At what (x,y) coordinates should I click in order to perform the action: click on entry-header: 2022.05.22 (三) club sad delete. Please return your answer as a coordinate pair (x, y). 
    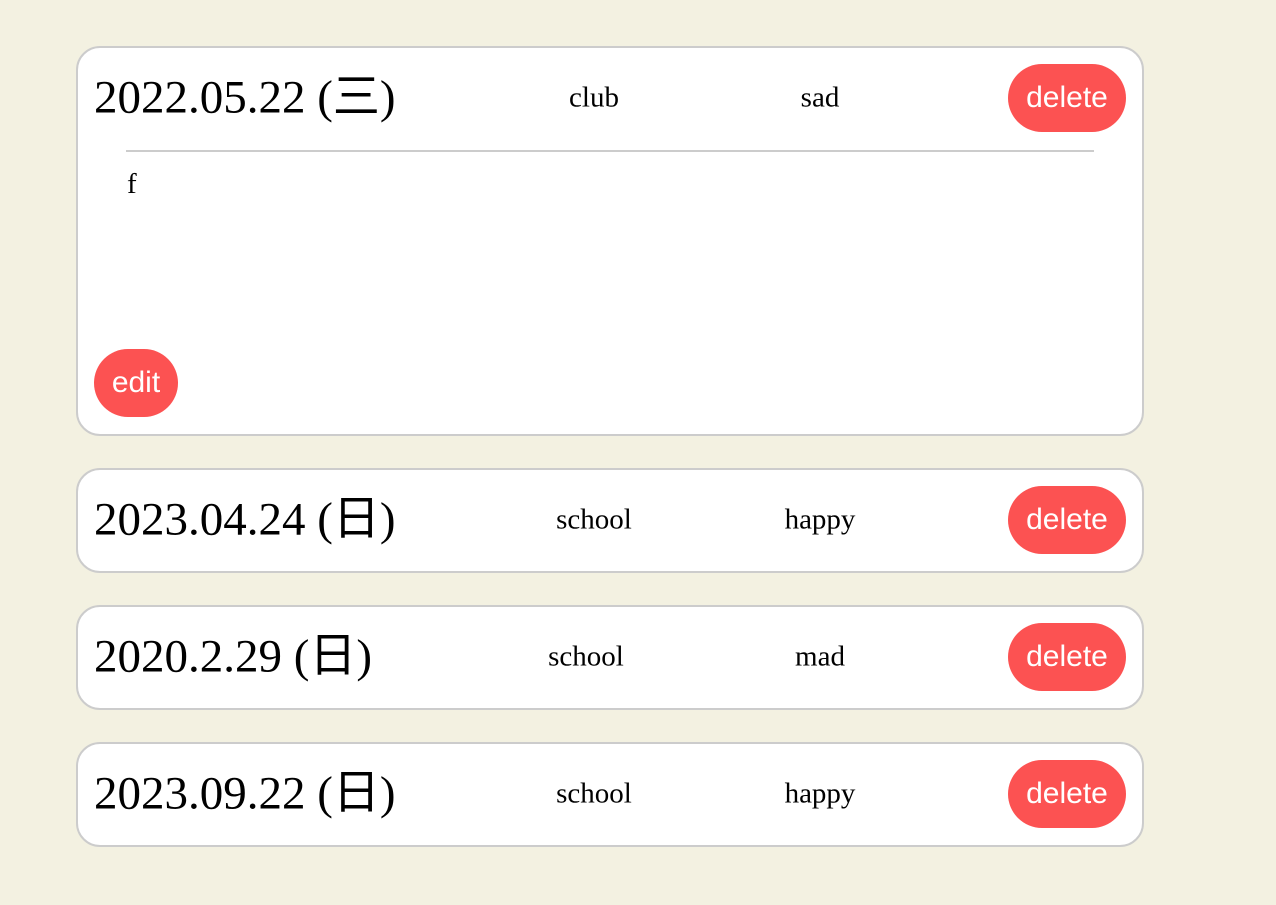
    Looking at the image, I should click on (610, 98).